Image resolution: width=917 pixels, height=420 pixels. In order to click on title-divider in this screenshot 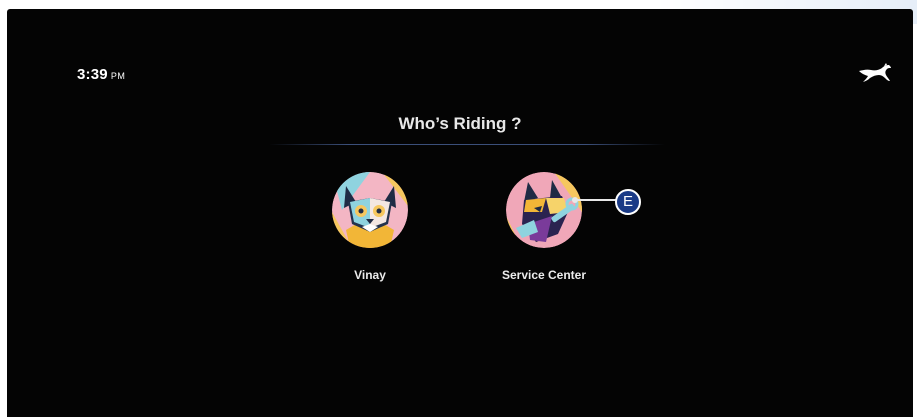, I will do `click(467, 144)`.